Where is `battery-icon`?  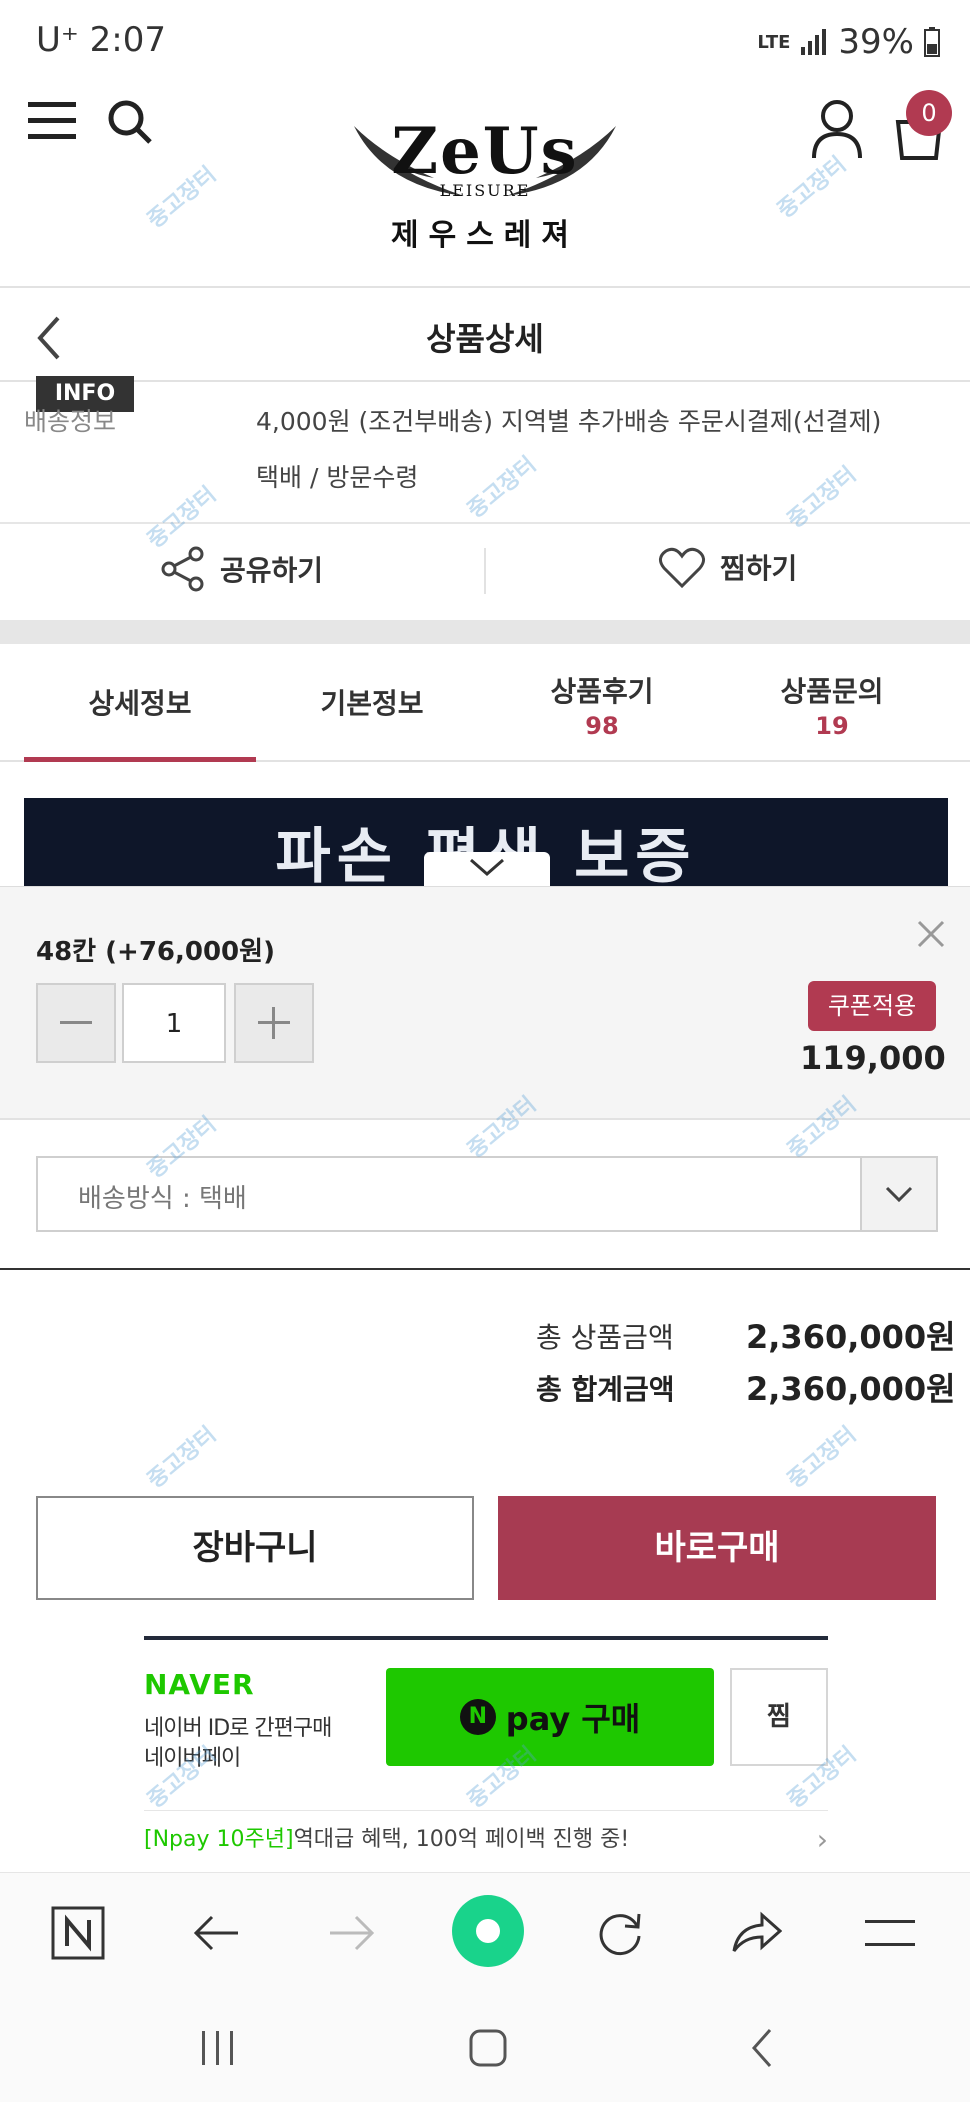 battery-icon is located at coordinates (932, 42).